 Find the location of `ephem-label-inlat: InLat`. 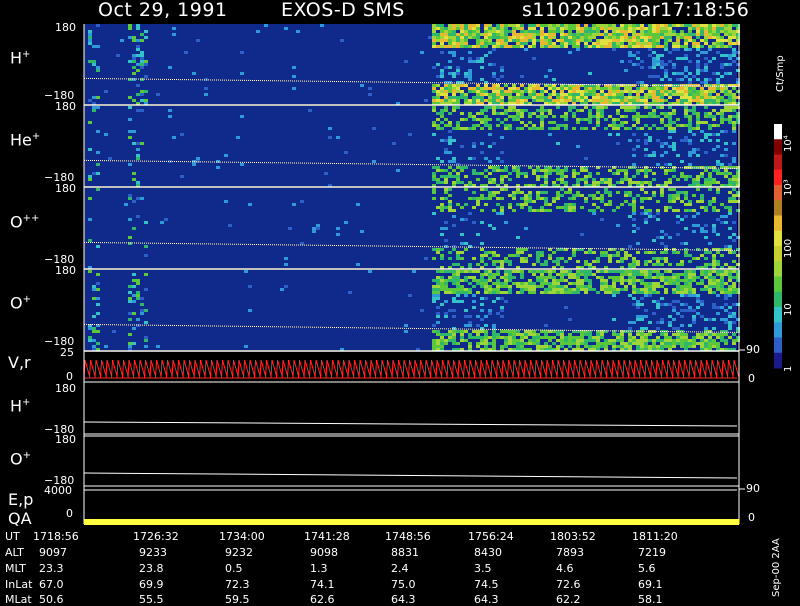

ephem-label-inlat: InLat is located at coordinates (19, 584).